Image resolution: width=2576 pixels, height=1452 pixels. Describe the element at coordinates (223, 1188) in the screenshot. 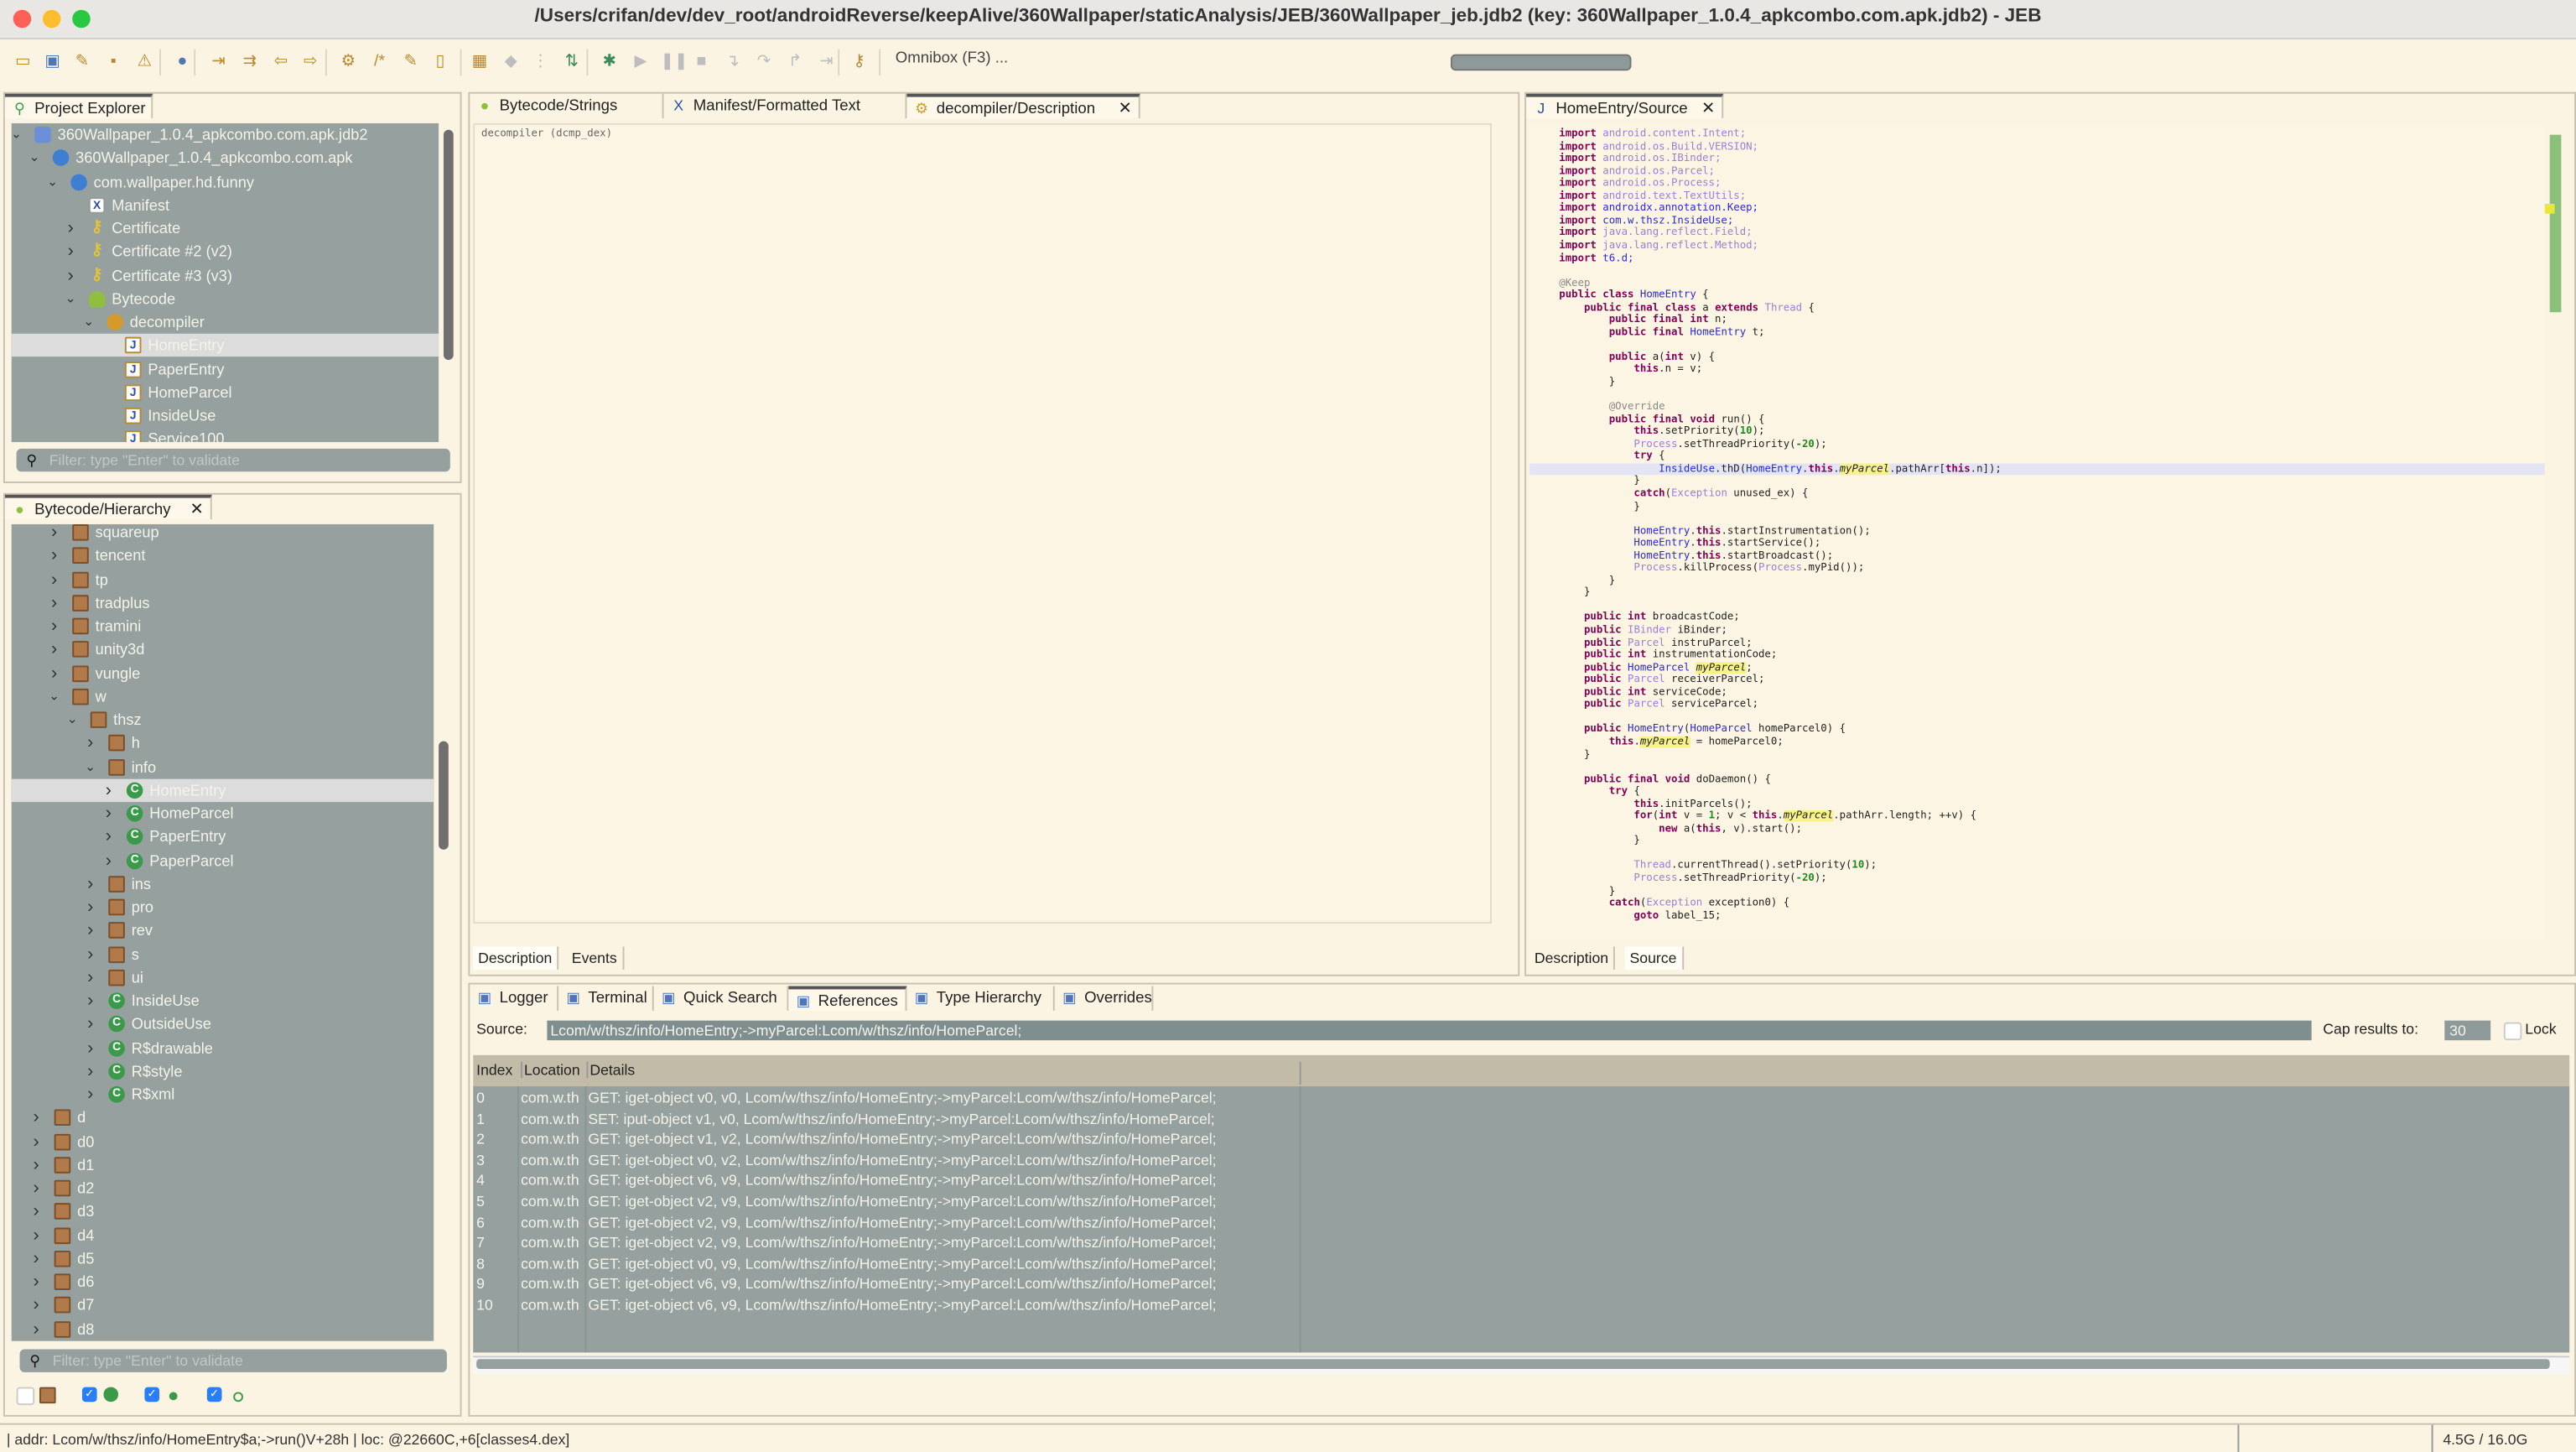

I see `tree-item: › d2` at that location.